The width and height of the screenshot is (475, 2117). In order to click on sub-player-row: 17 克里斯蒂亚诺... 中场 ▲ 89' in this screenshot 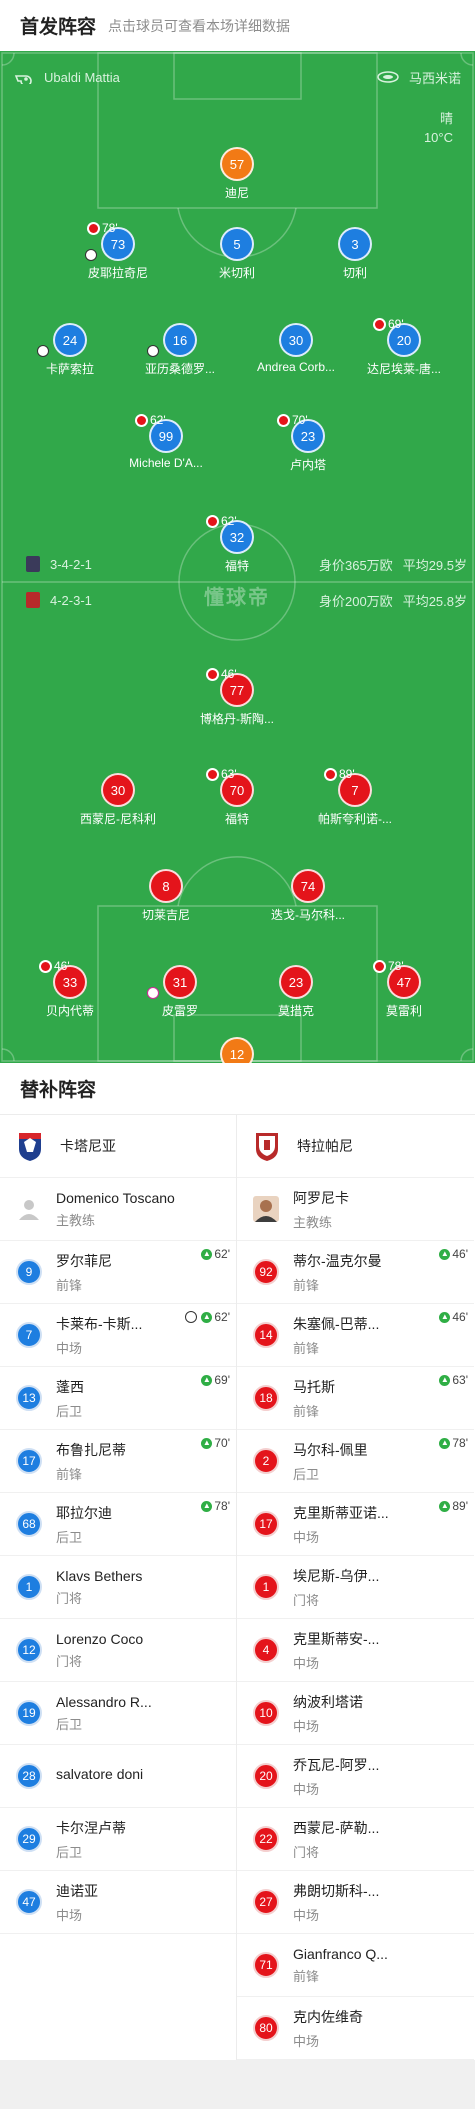, I will do `click(355, 1524)`.